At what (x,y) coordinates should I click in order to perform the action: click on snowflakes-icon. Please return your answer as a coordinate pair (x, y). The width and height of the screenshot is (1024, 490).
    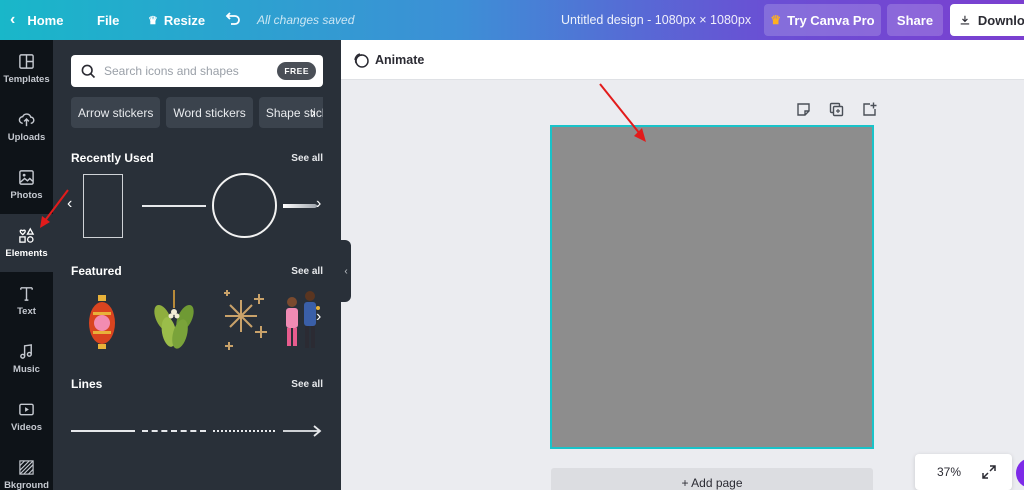
    Looking at the image, I should click on (245, 319).